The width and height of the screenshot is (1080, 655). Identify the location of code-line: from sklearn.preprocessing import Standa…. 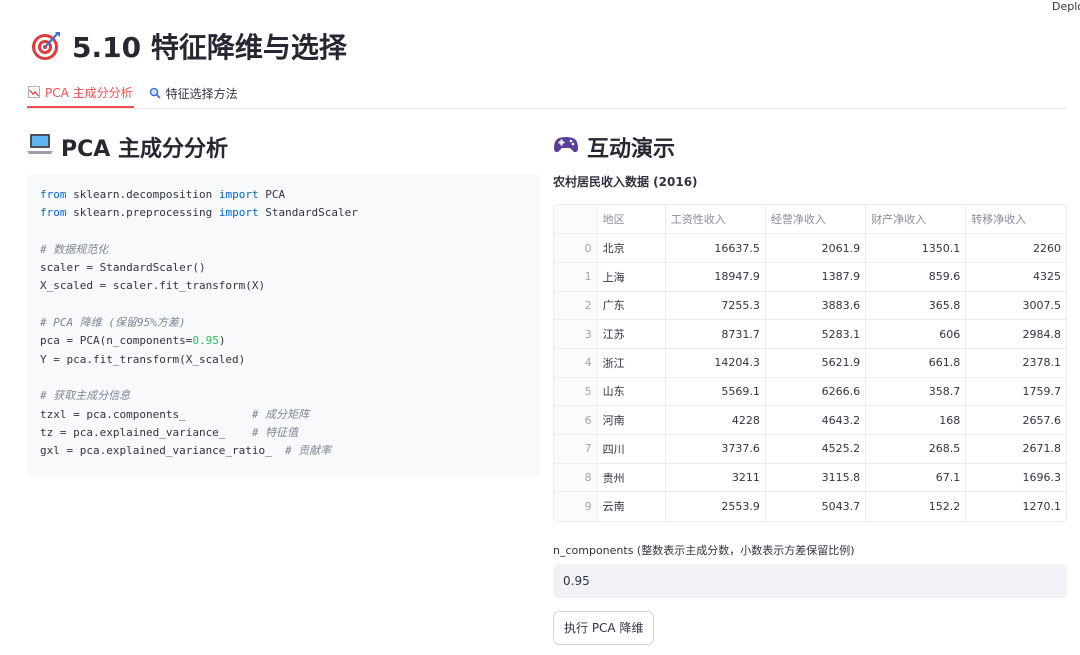
(283, 213).